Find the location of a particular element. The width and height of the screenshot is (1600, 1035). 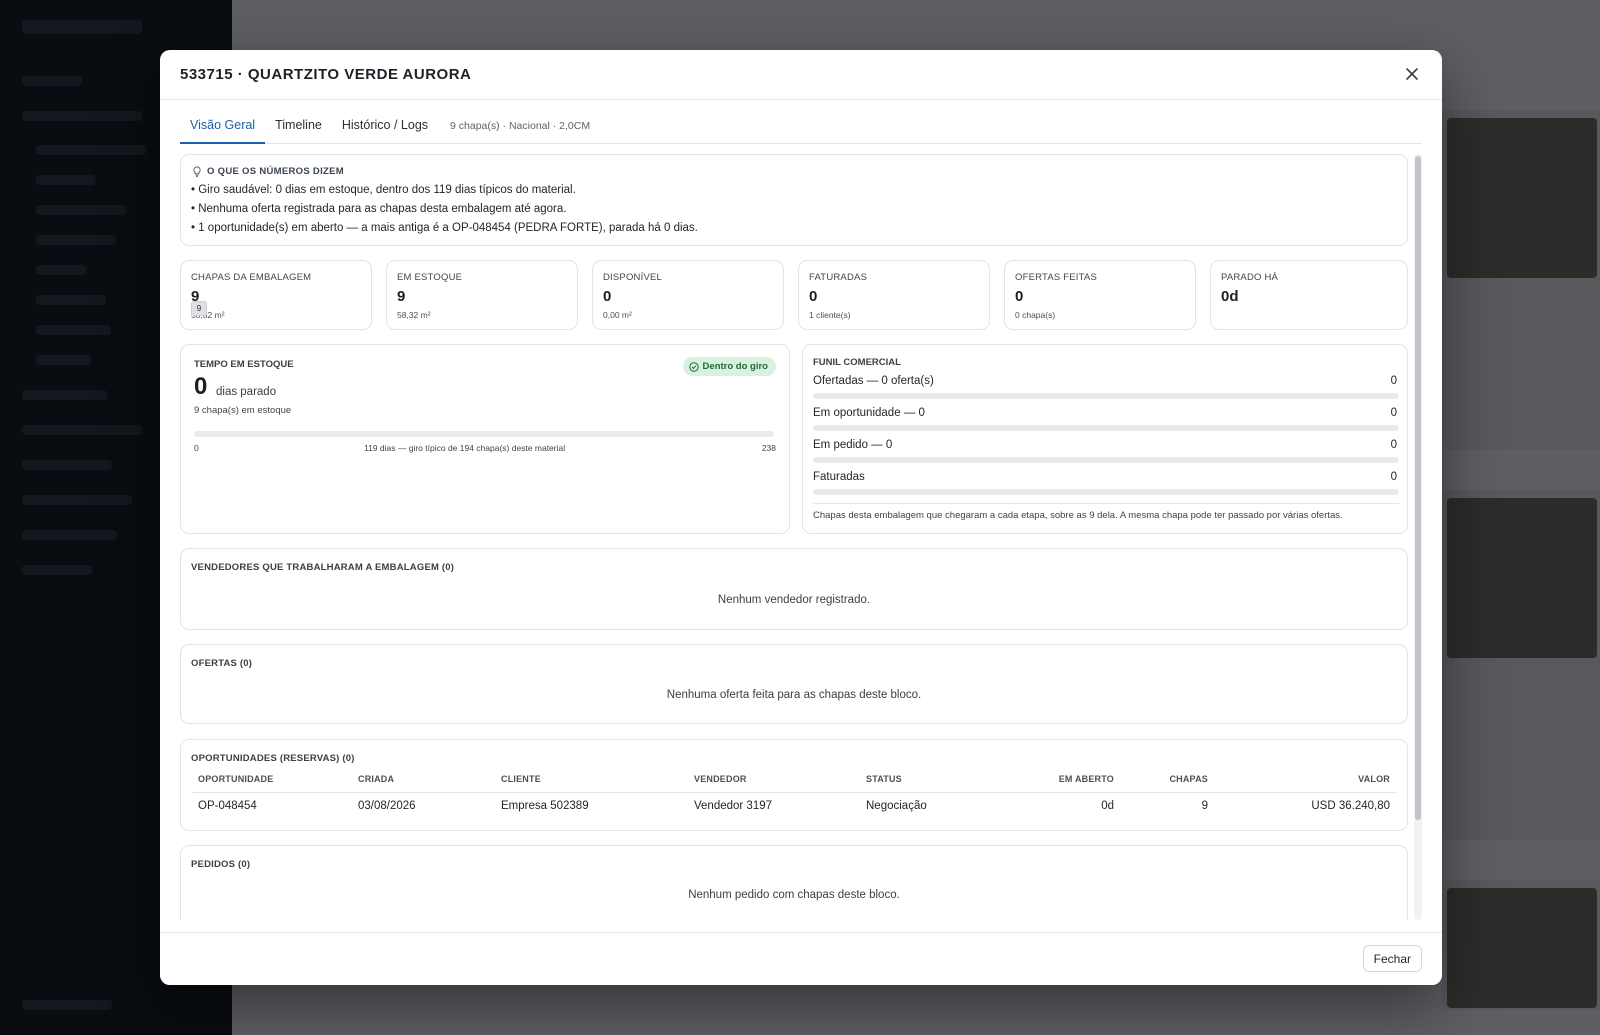

tab-visao-geral: Visão Geral is located at coordinates (223, 131).